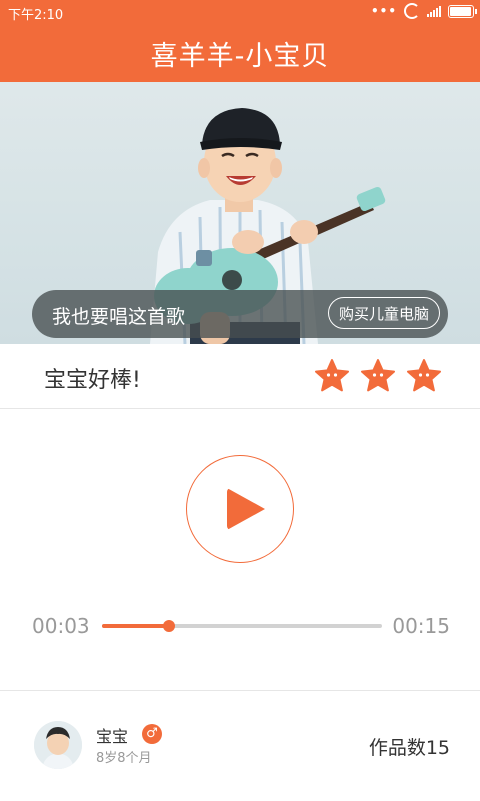 The image size is (480, 801). What do you see at coordinates (242, 626) in the screenshot?
I see `progress-slider` at bounding box center [242, 626].